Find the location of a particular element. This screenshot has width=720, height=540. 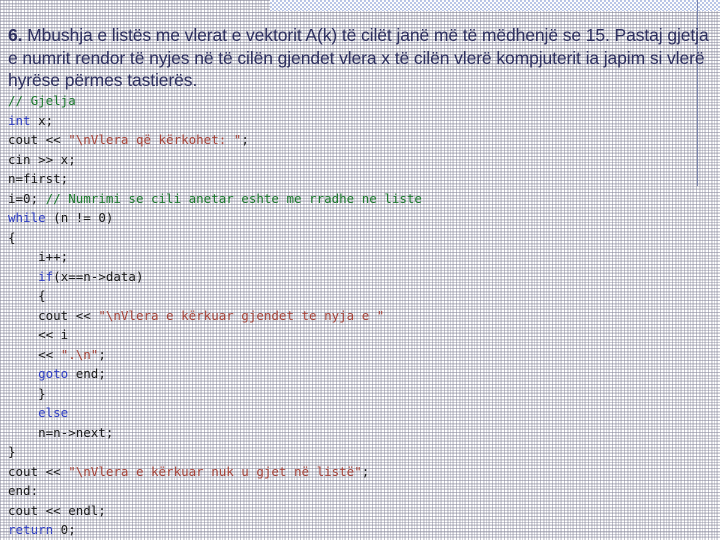

code-token: i=0; is located at coordinates (27, 198).